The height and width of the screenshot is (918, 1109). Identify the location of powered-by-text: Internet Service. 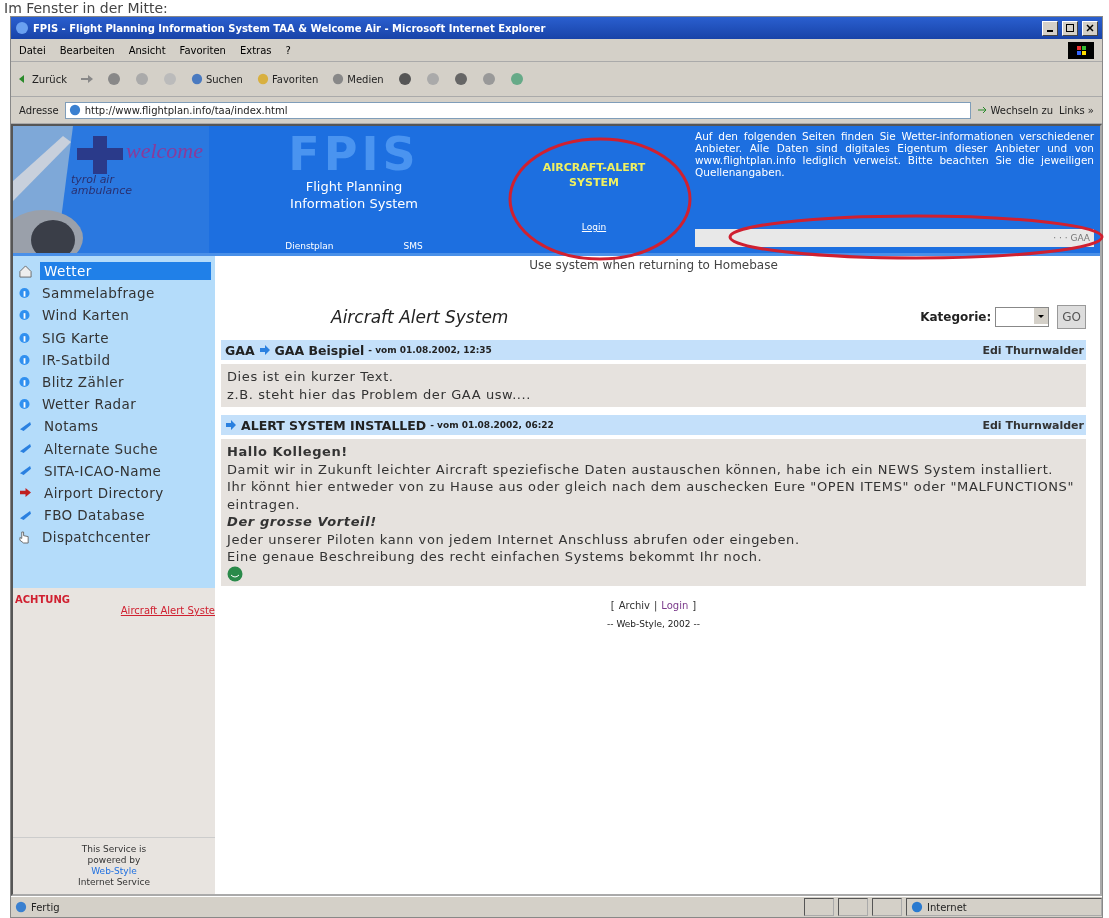
(114, 882).